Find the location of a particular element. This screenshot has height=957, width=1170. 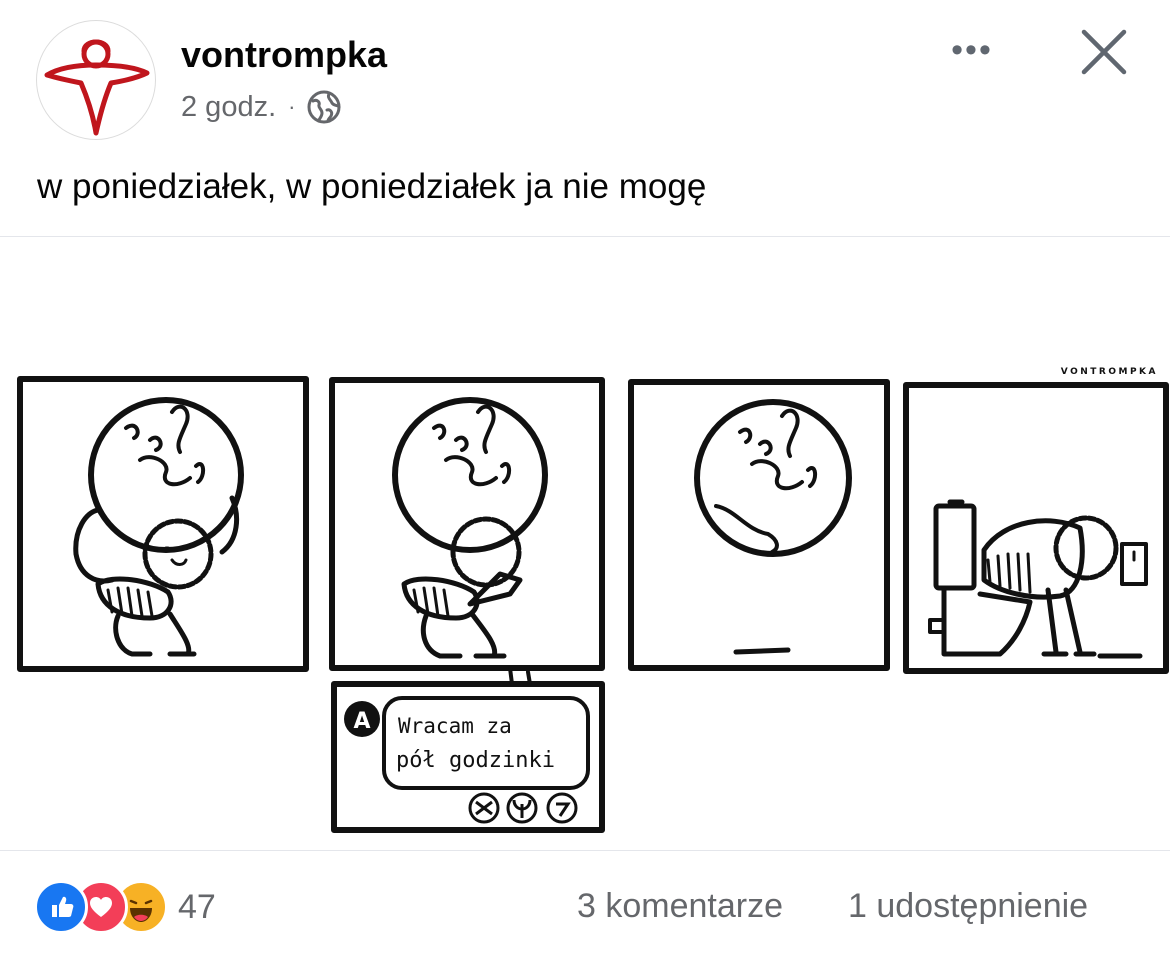

globe-icon is located at coordinates (324, 107).